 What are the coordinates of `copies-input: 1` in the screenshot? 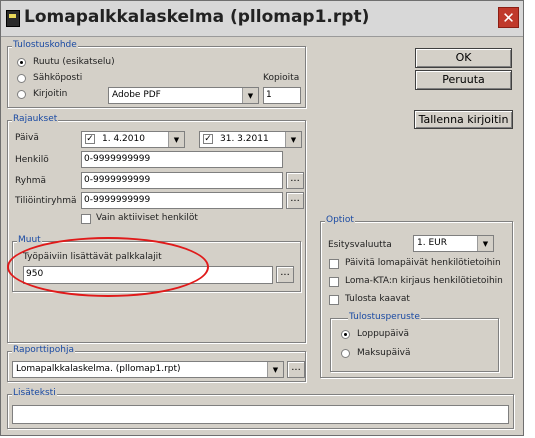 It's located at (282, 95).